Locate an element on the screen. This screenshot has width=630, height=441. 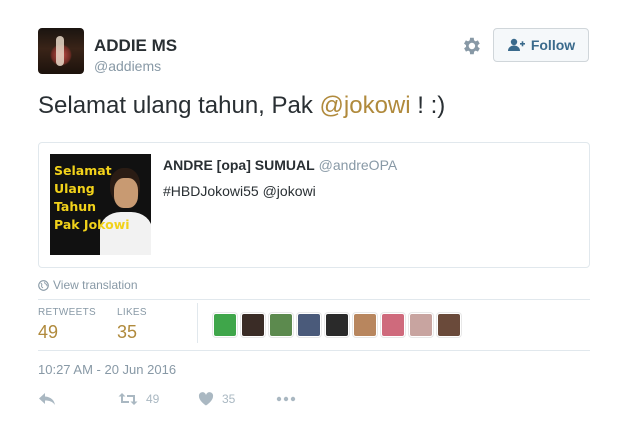
more-icon is located at coordinates (286, 399).